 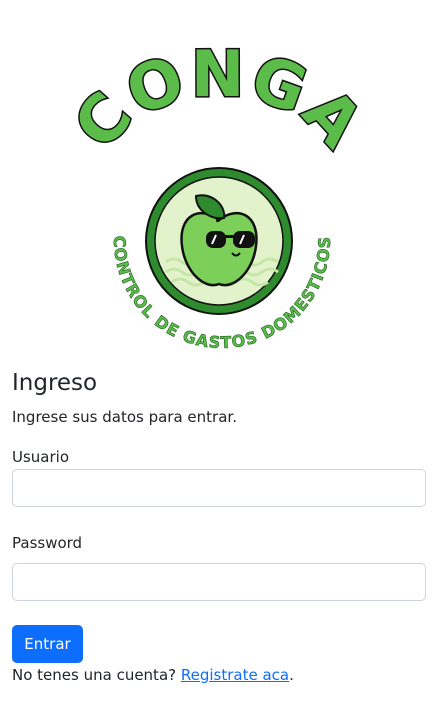 I want to click on submit-button: Entrar, so click(x=47, y=644).